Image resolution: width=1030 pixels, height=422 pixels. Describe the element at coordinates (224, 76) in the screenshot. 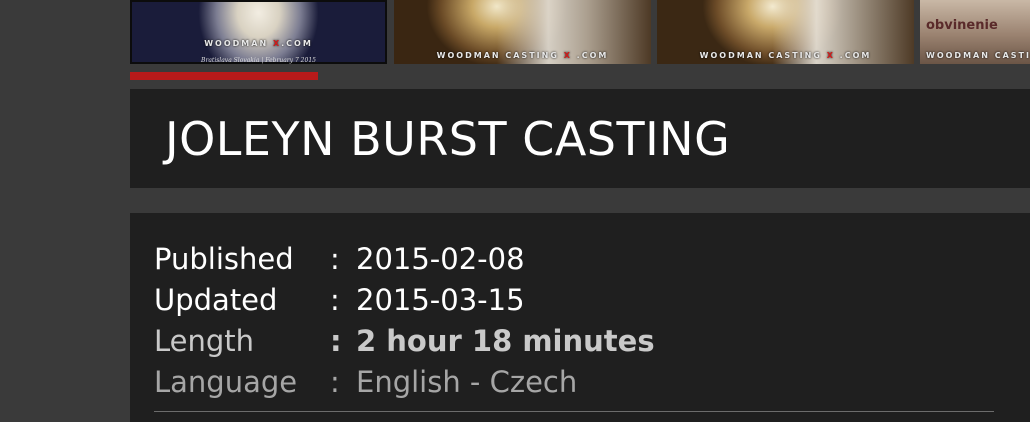

I see `progress-bar-fill` at that location.